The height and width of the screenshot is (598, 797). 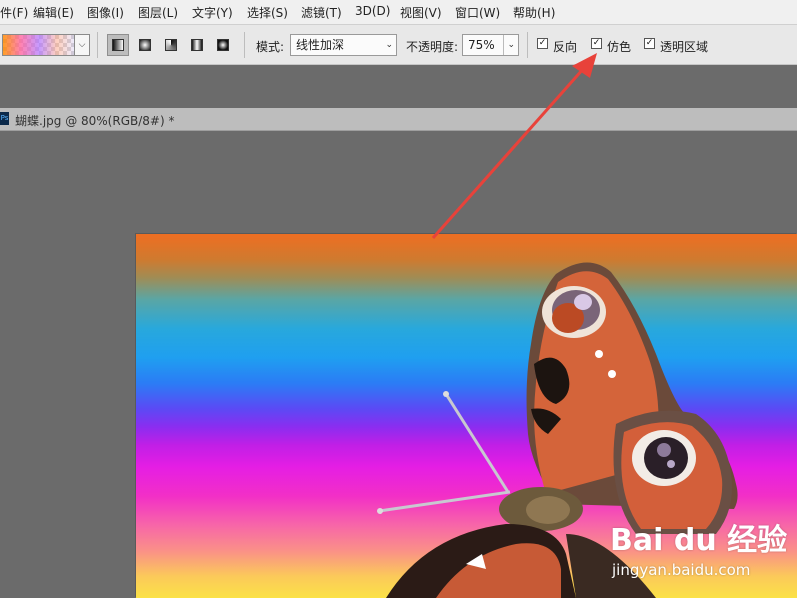 What do you see at coordinates (432, 47) in the screenshot?
I see `opacity-label: 不透明度:` at bounding box center [432, 47].